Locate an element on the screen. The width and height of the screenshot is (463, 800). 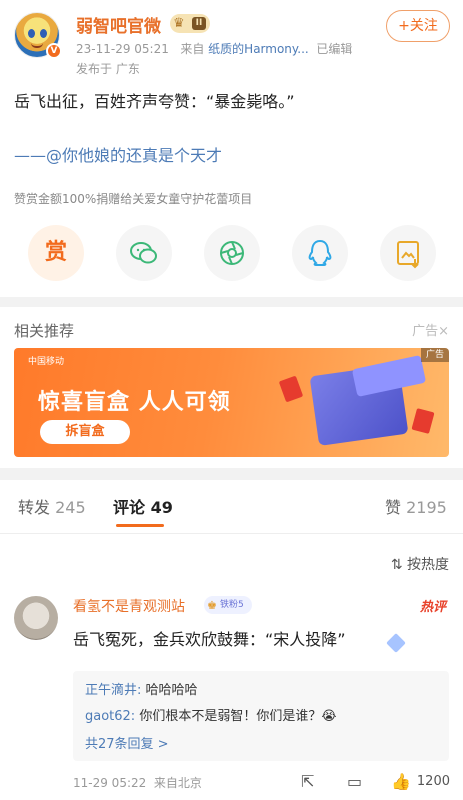
follow-button: +关注 is located at coordinates (418, 26).